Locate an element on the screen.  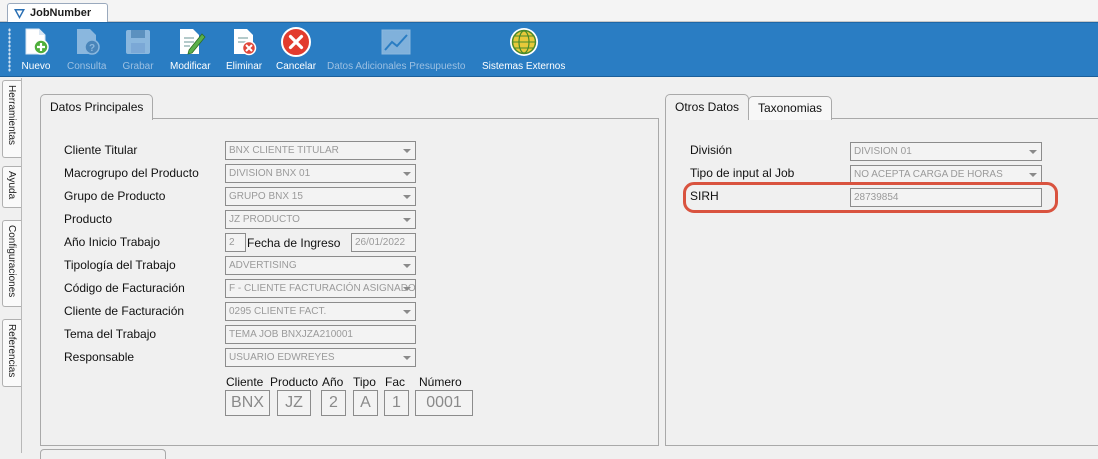
budget-data-button-label: Datos Adicionales Presupuesto is located at coordinates (396, 66).